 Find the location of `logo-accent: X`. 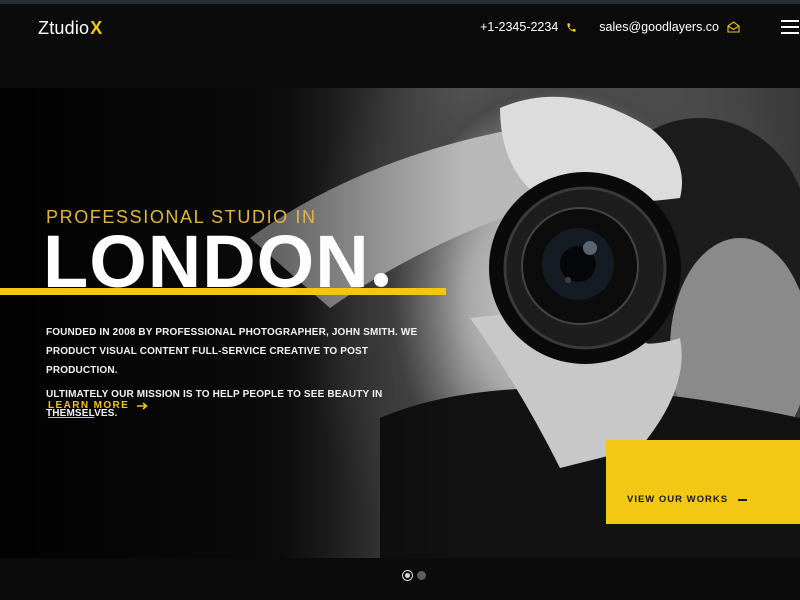

logo-accent: X is located at coordinates (96, 28).